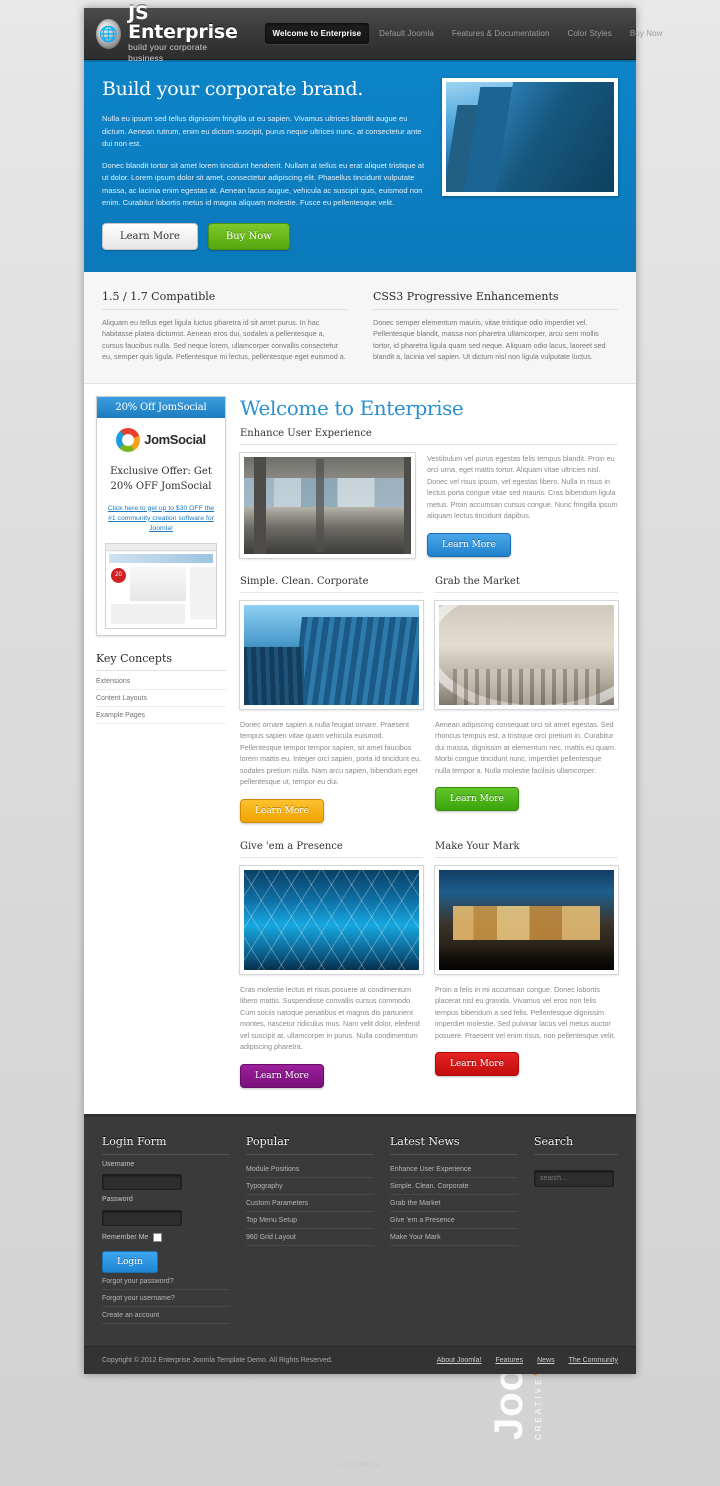  Describe the element at coordinates (161, 661) in the screenshot. I see `key-concepts-title: Key Concepts` at that location.